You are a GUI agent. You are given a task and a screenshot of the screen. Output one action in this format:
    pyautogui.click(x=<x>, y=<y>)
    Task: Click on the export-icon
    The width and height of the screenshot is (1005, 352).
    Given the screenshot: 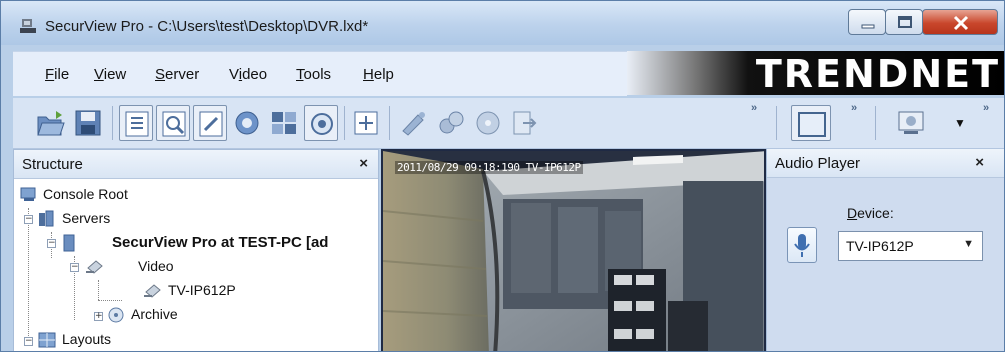 What is the action you would take?
    pyautogui.click(x=525, y=123)
    